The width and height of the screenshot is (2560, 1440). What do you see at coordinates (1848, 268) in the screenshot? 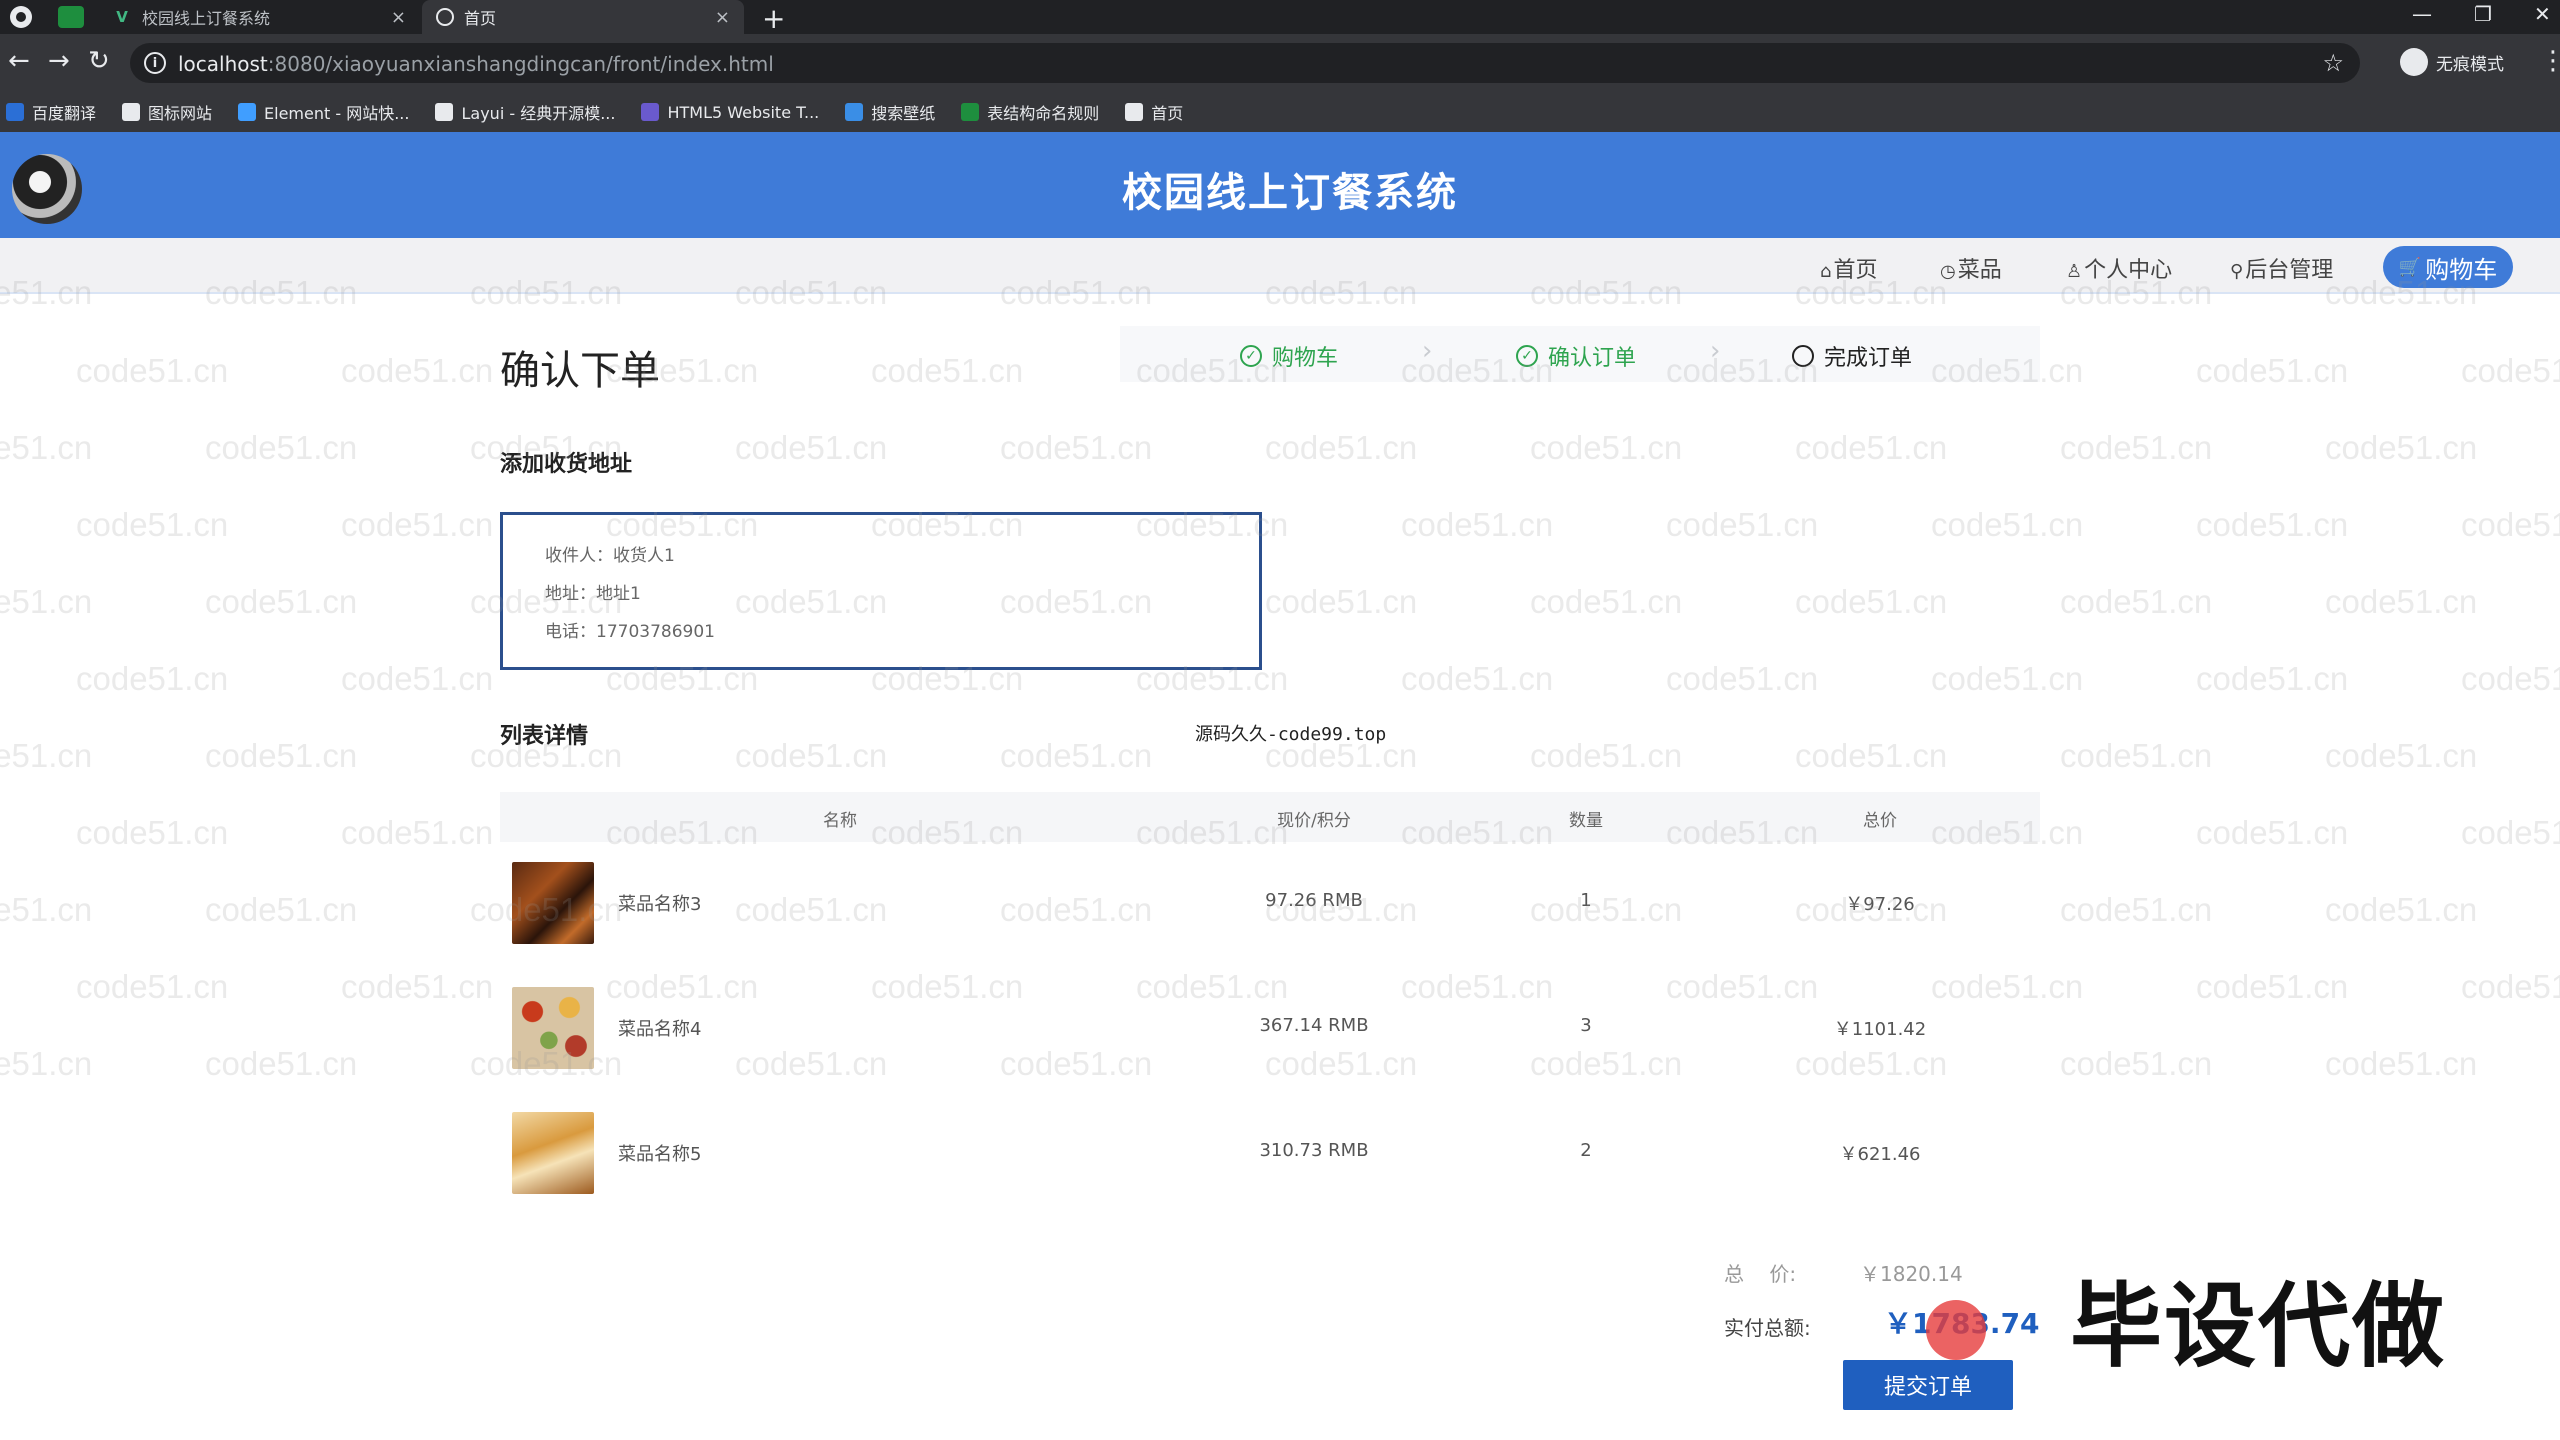
I see `nav-home: ⌂首页` at bounding box center [1848, 268].